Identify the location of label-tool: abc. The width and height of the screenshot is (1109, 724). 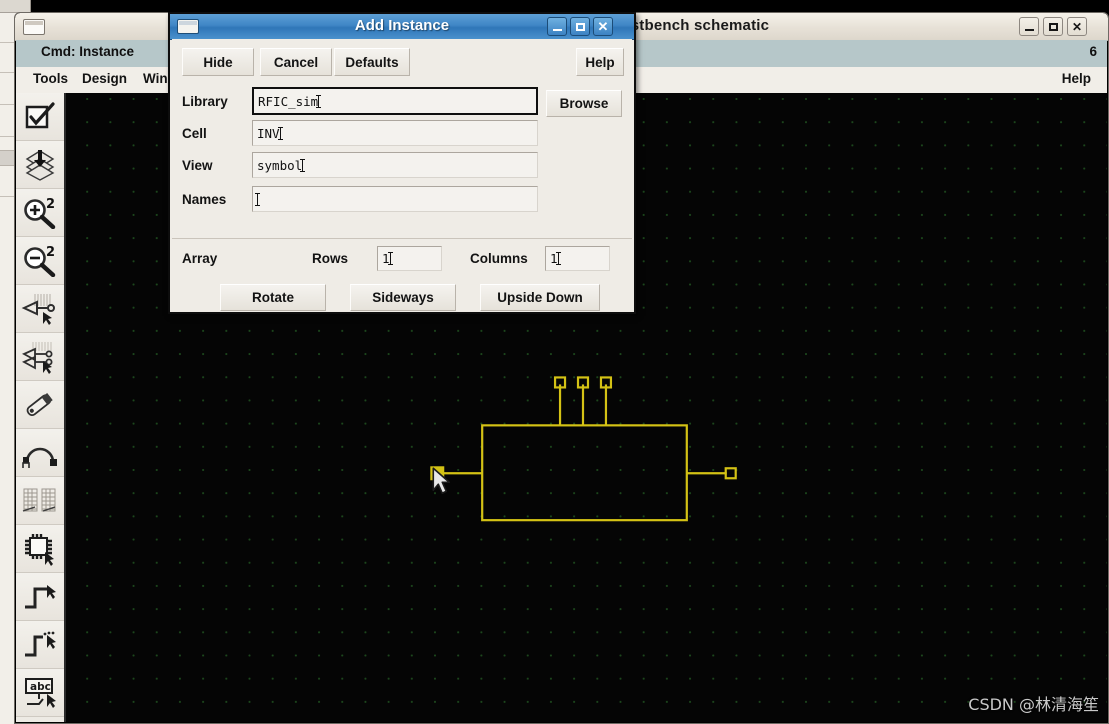
(40, 693).